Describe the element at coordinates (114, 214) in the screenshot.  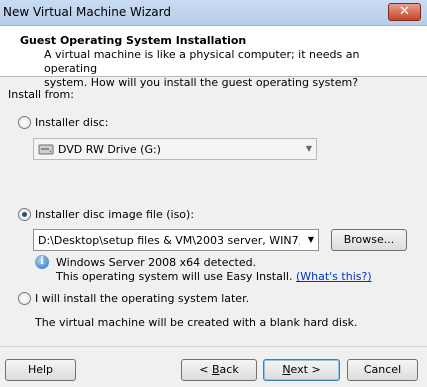
I see `installer-iso-label: Installer disc image file (iso):` at that location.